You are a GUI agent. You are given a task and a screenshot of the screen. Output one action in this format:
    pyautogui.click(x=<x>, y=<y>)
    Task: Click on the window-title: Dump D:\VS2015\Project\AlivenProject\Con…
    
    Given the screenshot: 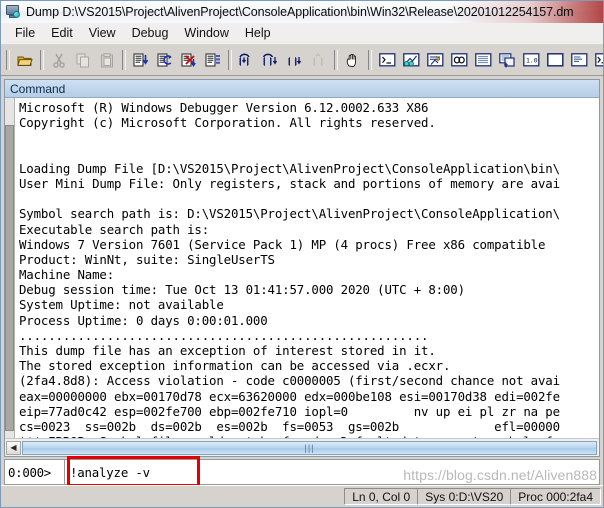 What is the action you would take?
    pyautogui.click(x=300, y=12)
    